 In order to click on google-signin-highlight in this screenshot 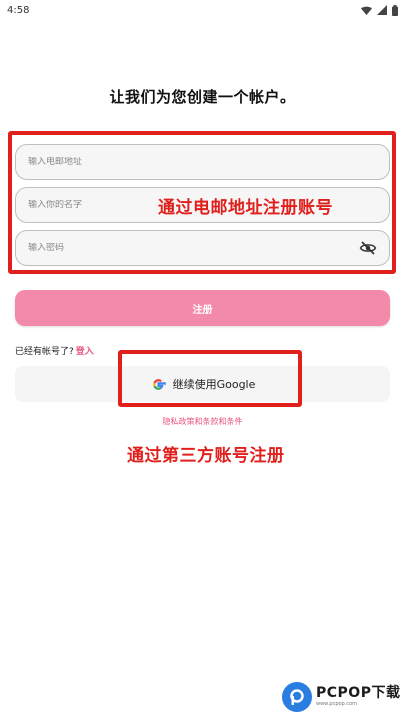, I will do `click(210, 378)`.